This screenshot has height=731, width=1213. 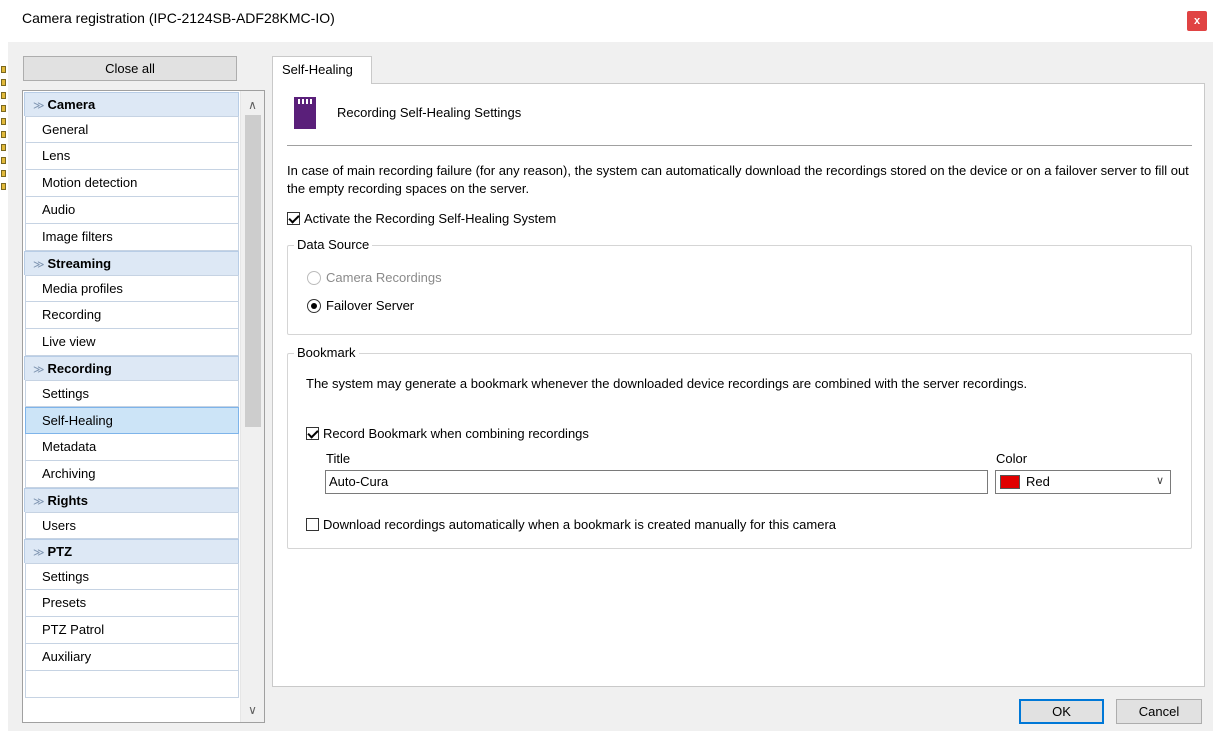 I want to click on sidebar-group-rights: ≫ Rights, so click(x=131, y=500).